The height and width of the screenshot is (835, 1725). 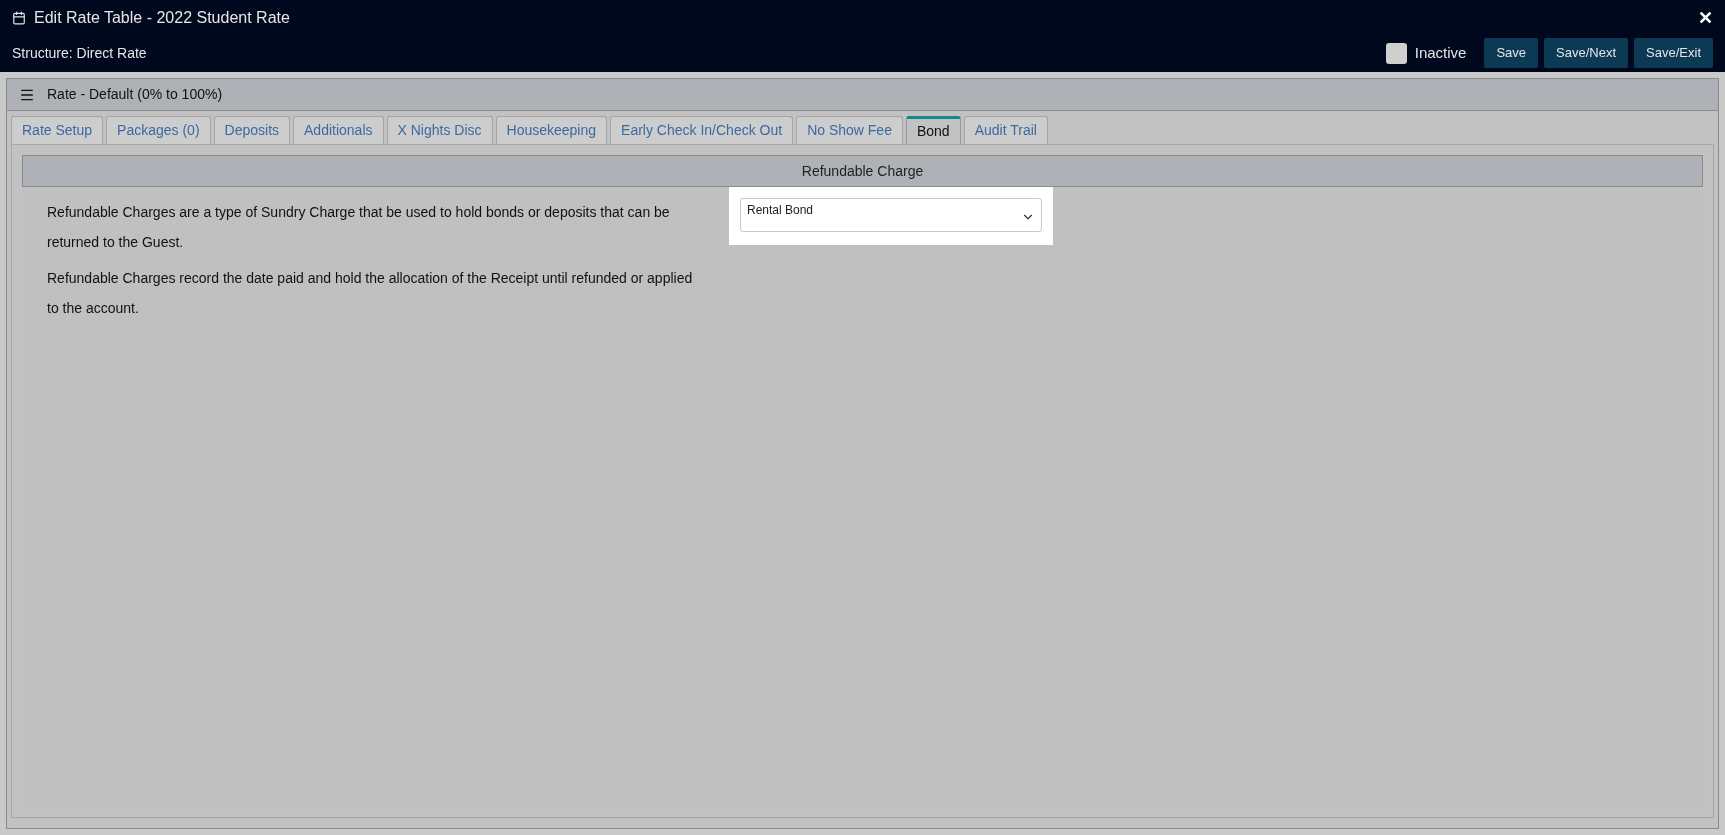 What do you see at coordinates (359, 227) in the screenshot?
I see `description-text: Refundable Charges are a type of Sundry Charge that be used to hold bonds or deposits that can be returned to the Guest.` at bounding box center [359, 227].